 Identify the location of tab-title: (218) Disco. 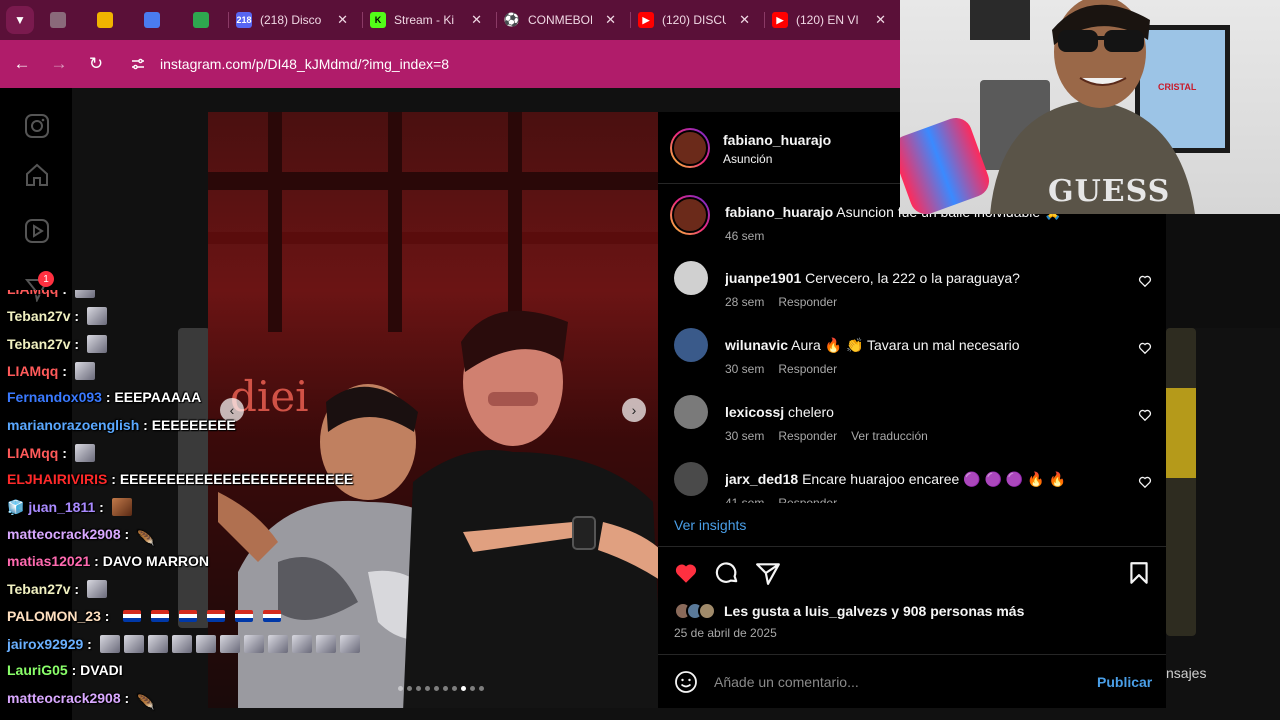
(291, 20).